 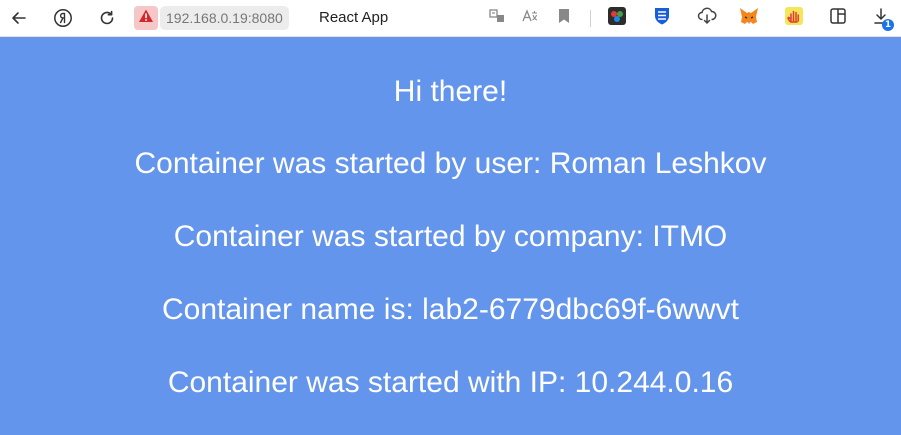 I want to click on yandex-button, so click(x=63, y=18).